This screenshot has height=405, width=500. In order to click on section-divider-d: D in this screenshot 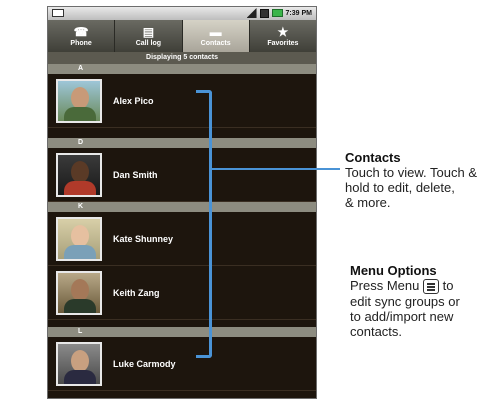, I will do `click(182, 143)`.